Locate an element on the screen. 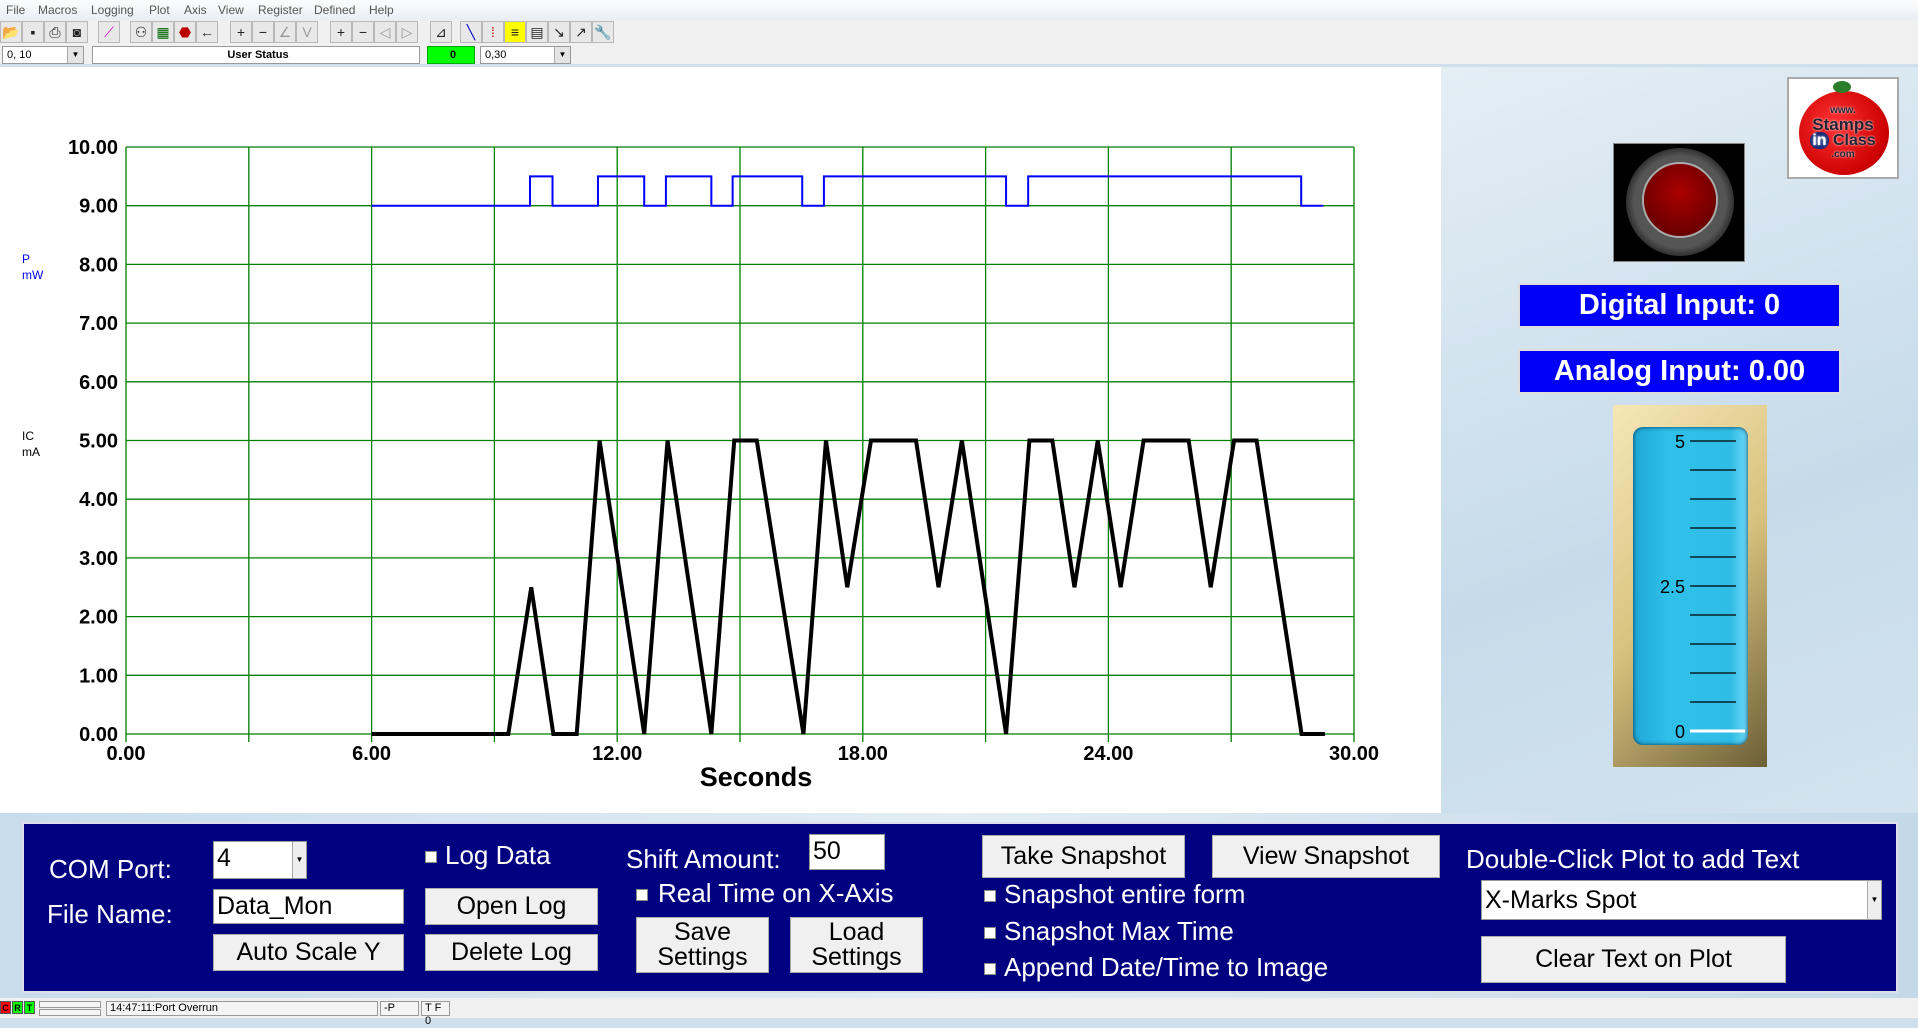 The height and width of the screenshot is (1028, 1918). wand-icon: ⟋ is located at coordinates (109, 32).